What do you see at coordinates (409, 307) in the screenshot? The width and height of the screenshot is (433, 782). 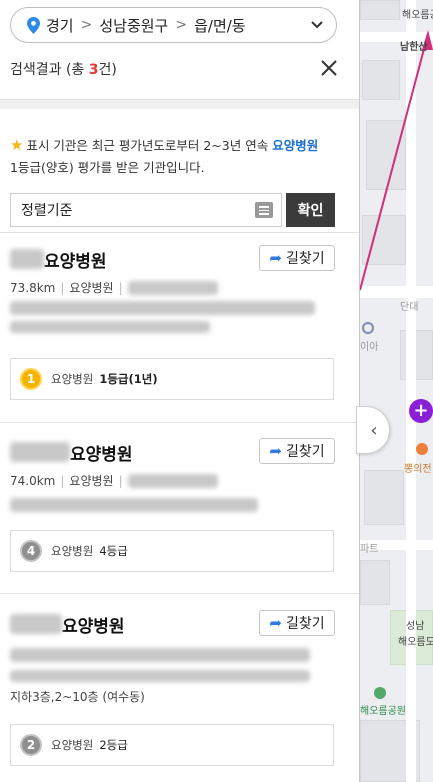 I see `map-label: 단대` at bounding box center [409, 307].